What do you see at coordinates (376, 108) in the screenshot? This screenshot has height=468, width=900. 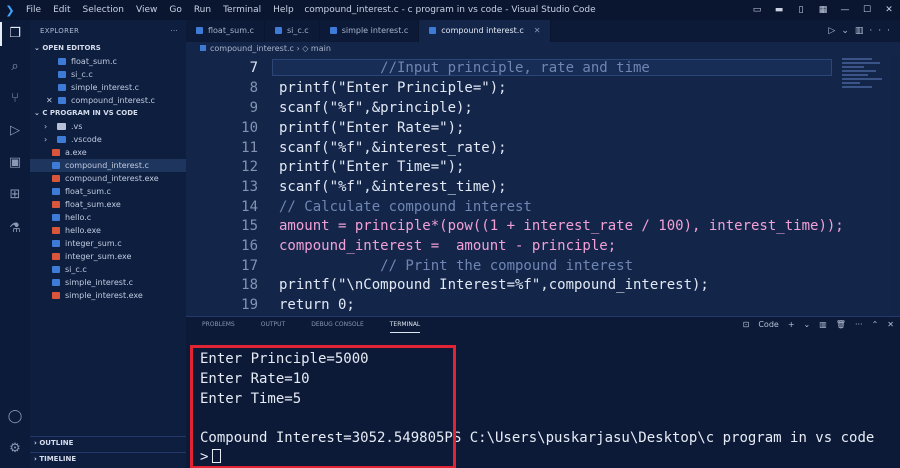 I see `code-line: scanf("%f",&principle);` at bounding box center [376, 108].